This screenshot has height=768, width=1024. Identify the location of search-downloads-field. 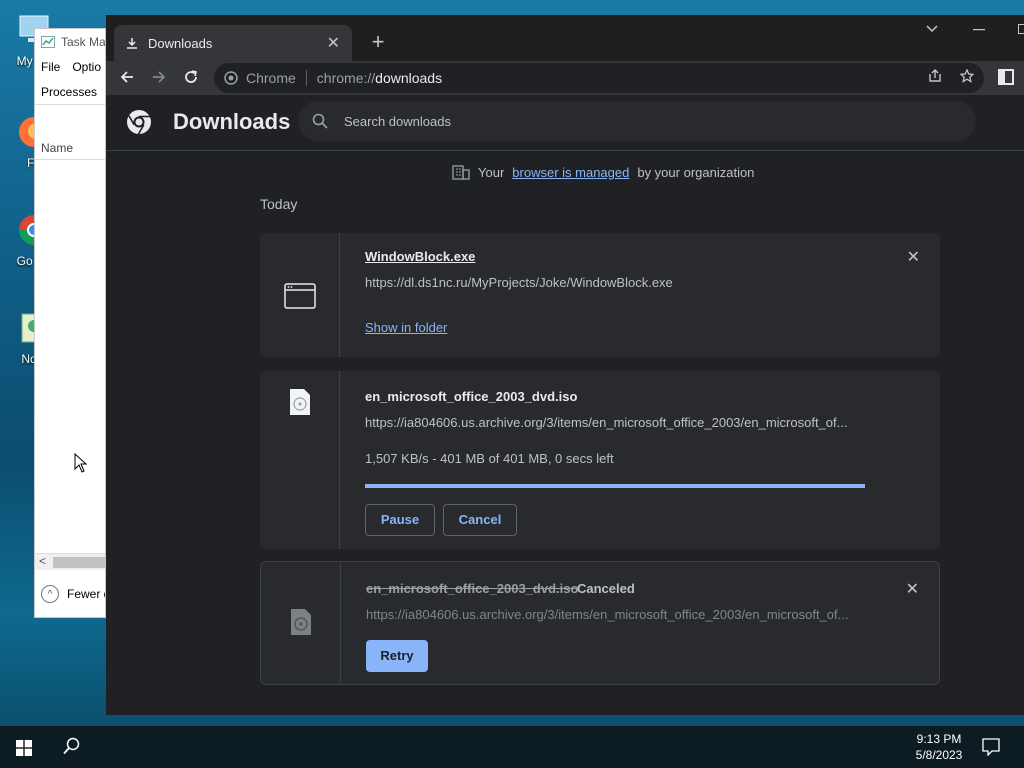
(637, 121).